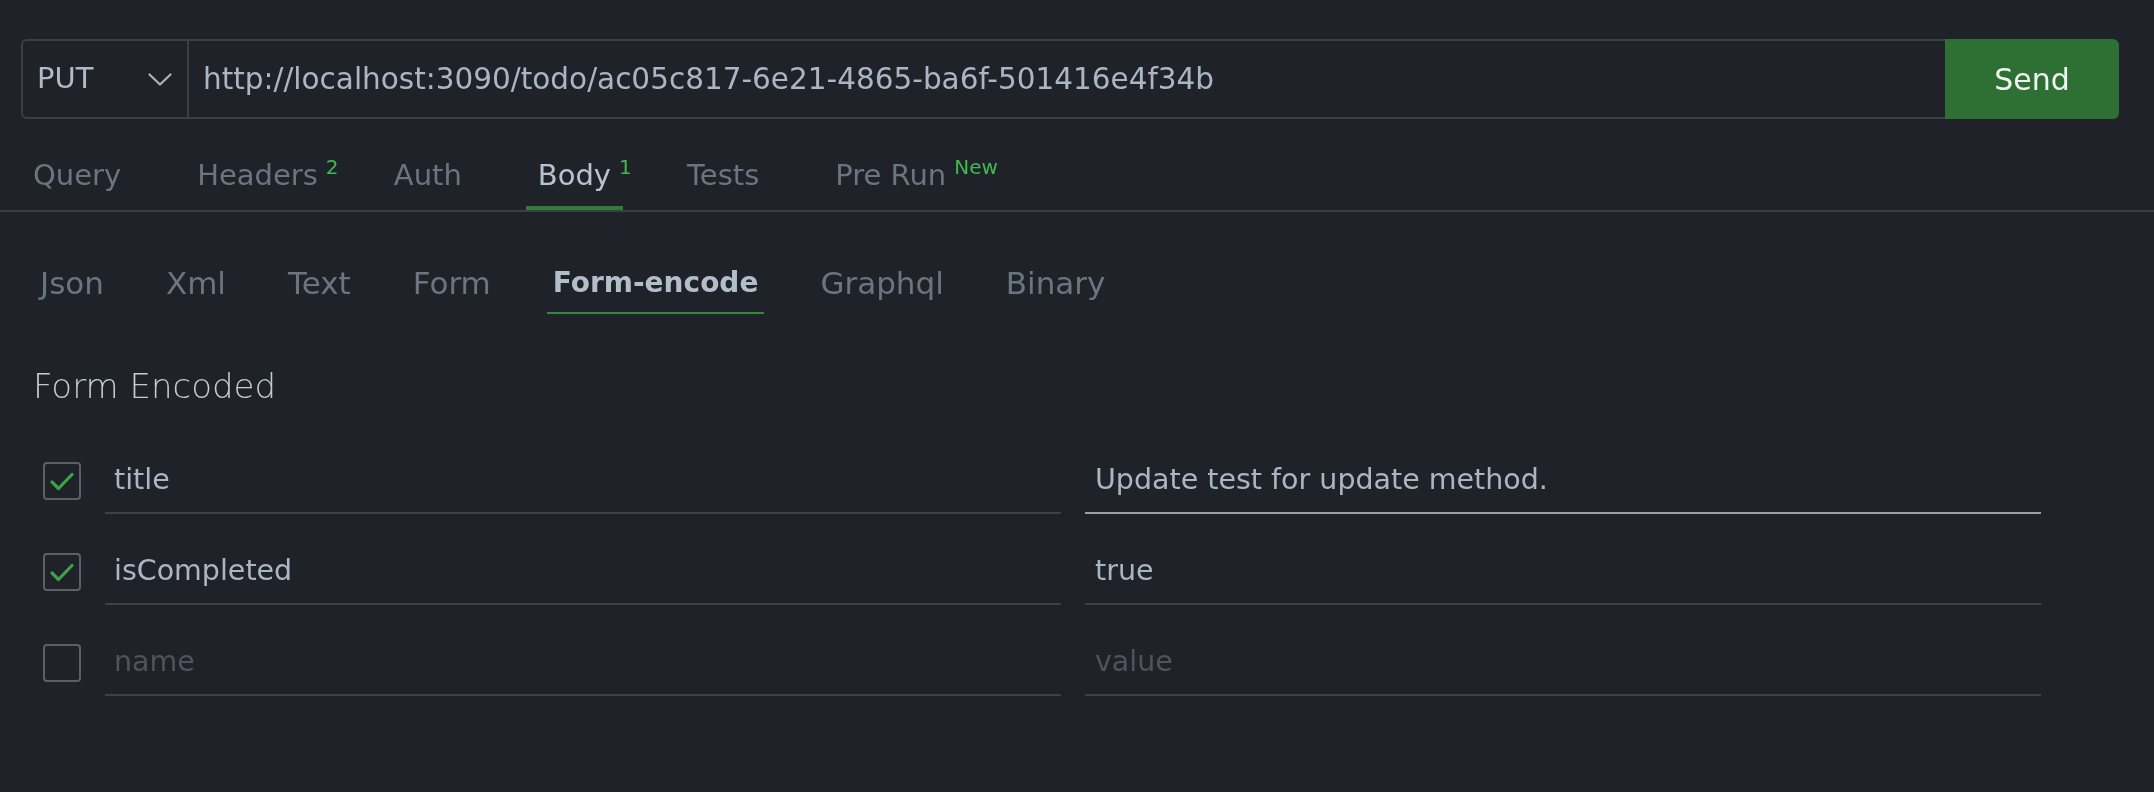 The height and width of the screenshot is (792, 2154). I want to click on request-tab: Tests, so click(723, 175).